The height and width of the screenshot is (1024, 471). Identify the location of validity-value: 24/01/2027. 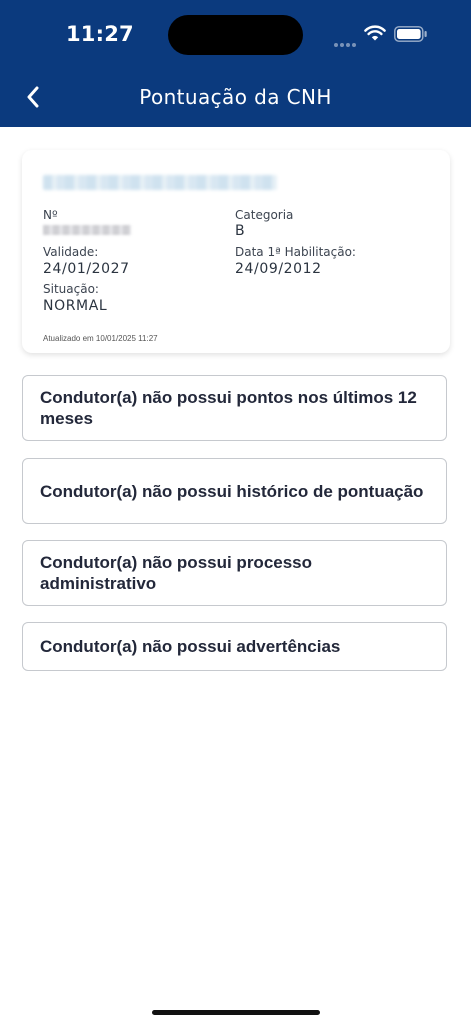
(86, 269).